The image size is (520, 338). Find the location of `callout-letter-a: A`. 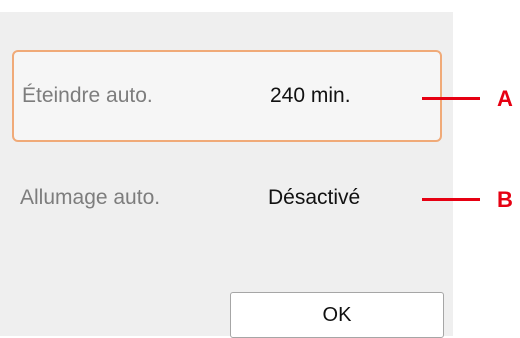

callout-letter-a: A is located at coordinates (505, 98).